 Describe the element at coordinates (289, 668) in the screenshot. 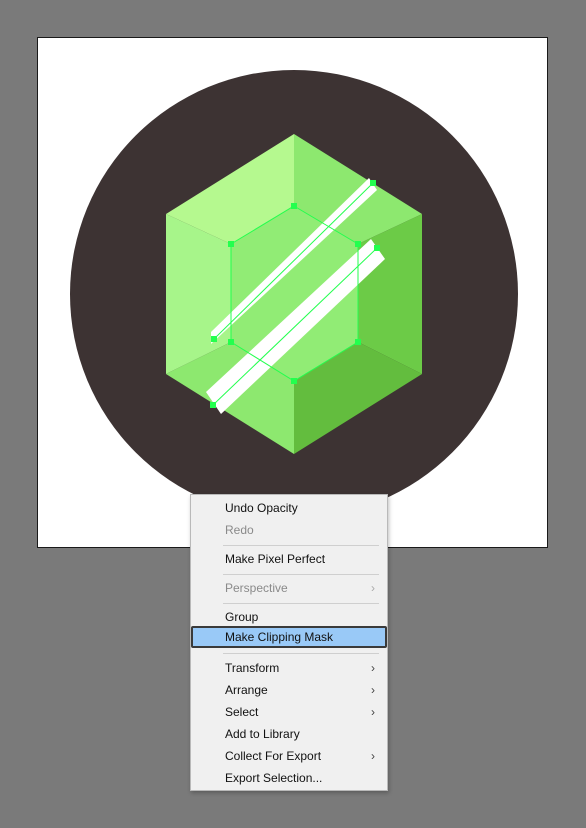

I see `menu-item-transform: Transform ›` at that location.